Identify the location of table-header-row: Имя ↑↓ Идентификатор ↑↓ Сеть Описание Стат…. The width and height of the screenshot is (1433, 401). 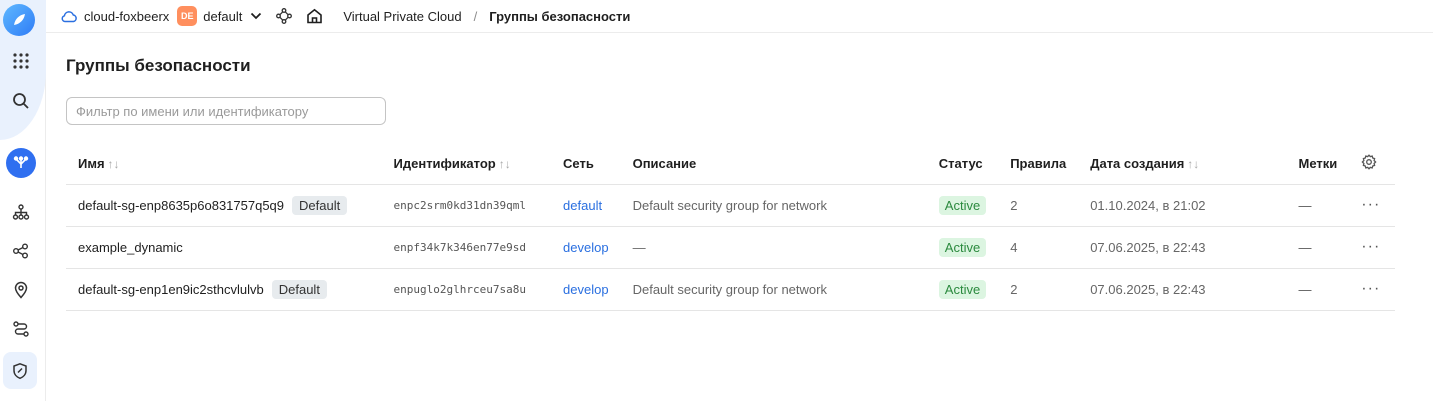
(730, 164).